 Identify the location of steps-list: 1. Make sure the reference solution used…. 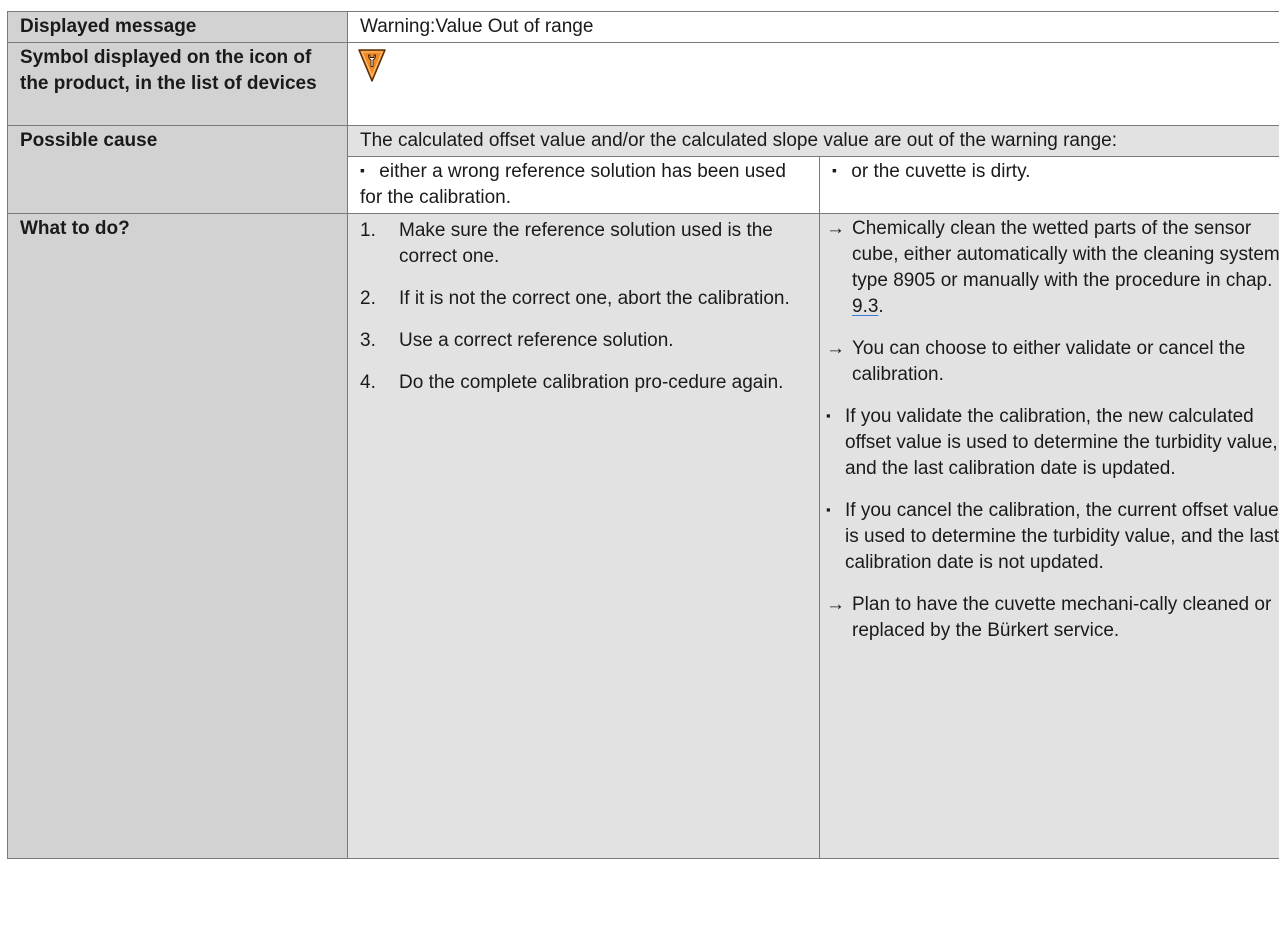
(584, 307).